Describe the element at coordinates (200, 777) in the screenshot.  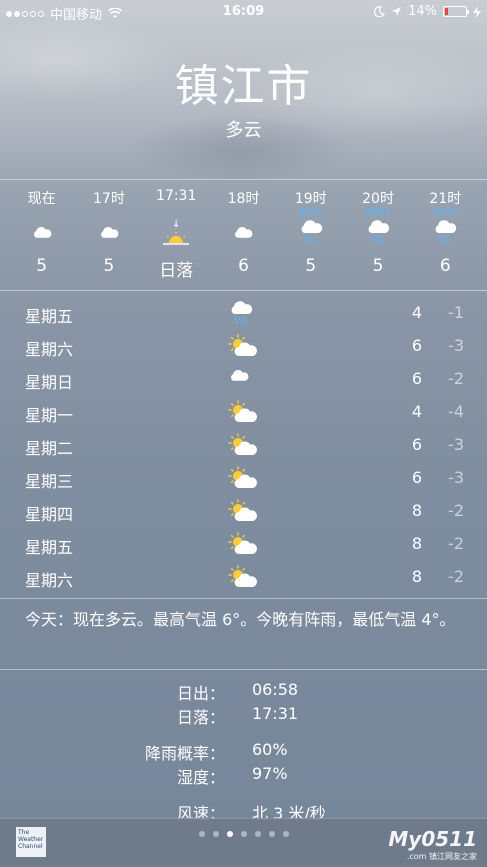
I see `detail-label: 湿度：` at that location.